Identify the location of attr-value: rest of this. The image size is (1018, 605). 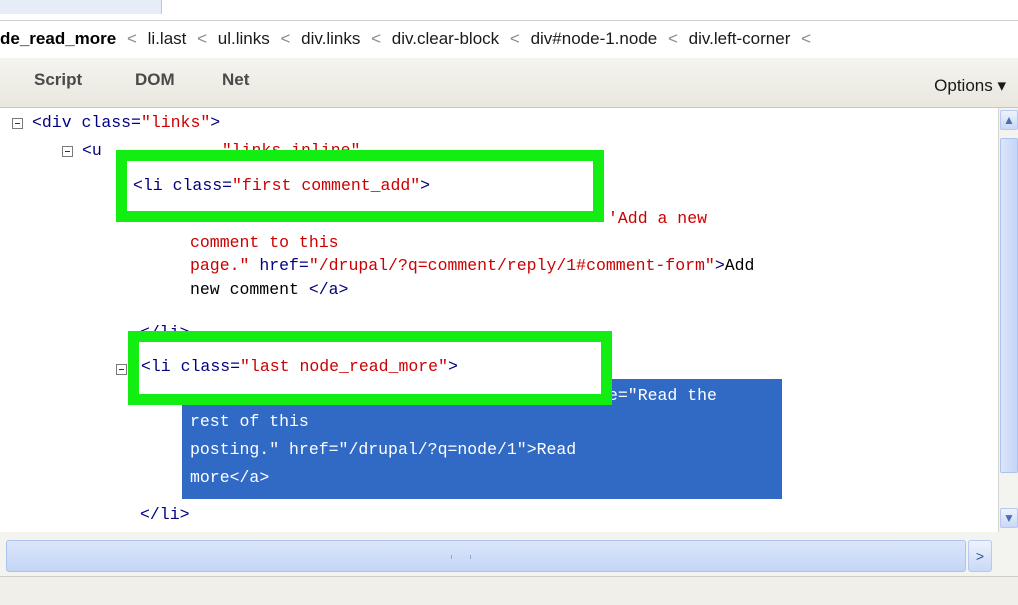
(249, 421).